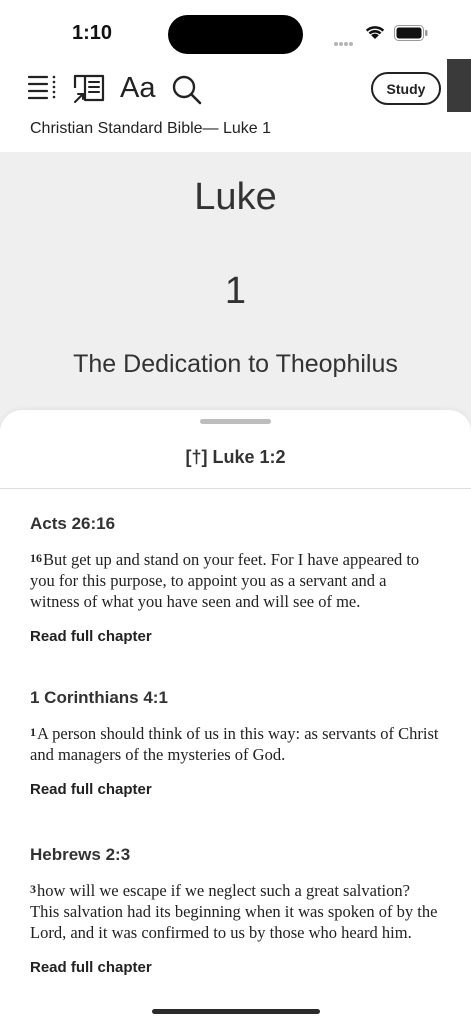 The height and width of the screenshot is (1024, 471). What do you see at coordinates (33, 889) in the screenshot?
I see `verse-number: 3` at bounding box center [33, 889].